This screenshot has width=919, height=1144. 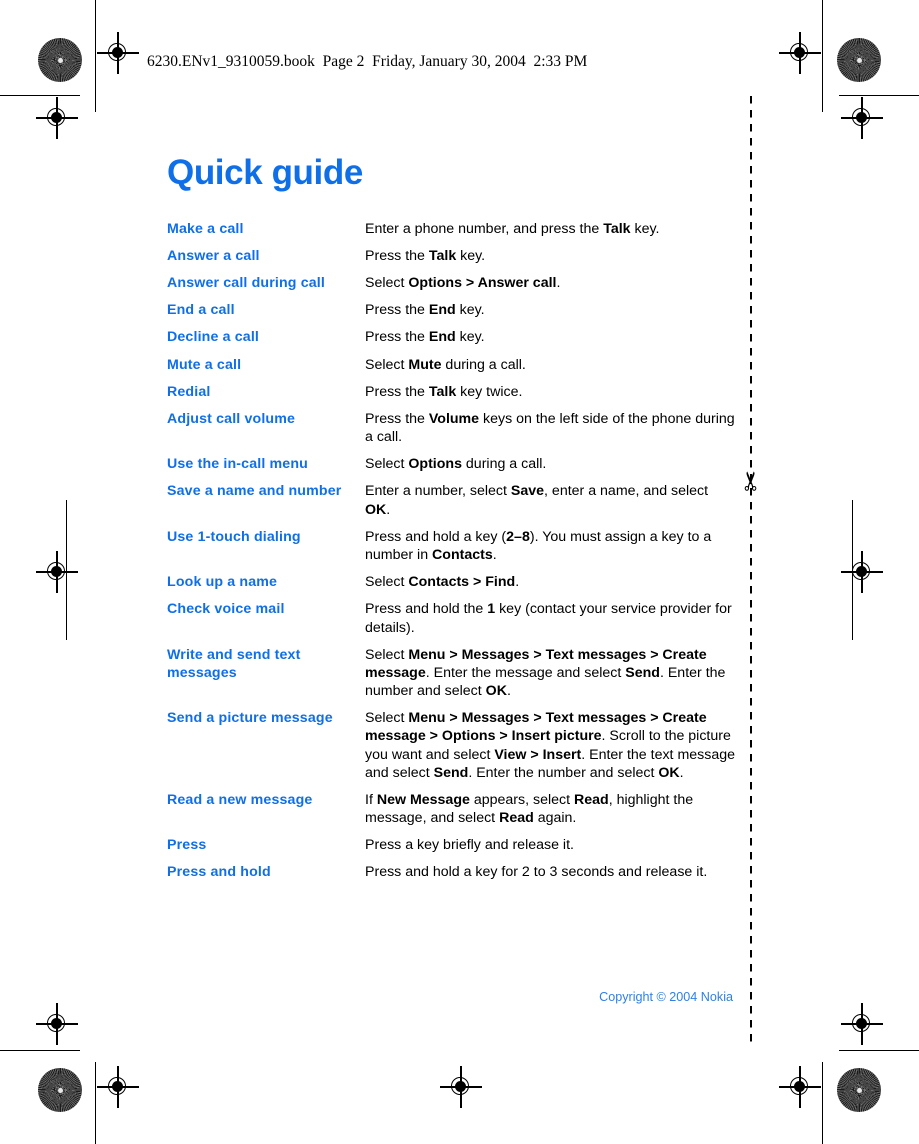 I want to click on guide-term: Answer a call, so click(x=213, y=255).